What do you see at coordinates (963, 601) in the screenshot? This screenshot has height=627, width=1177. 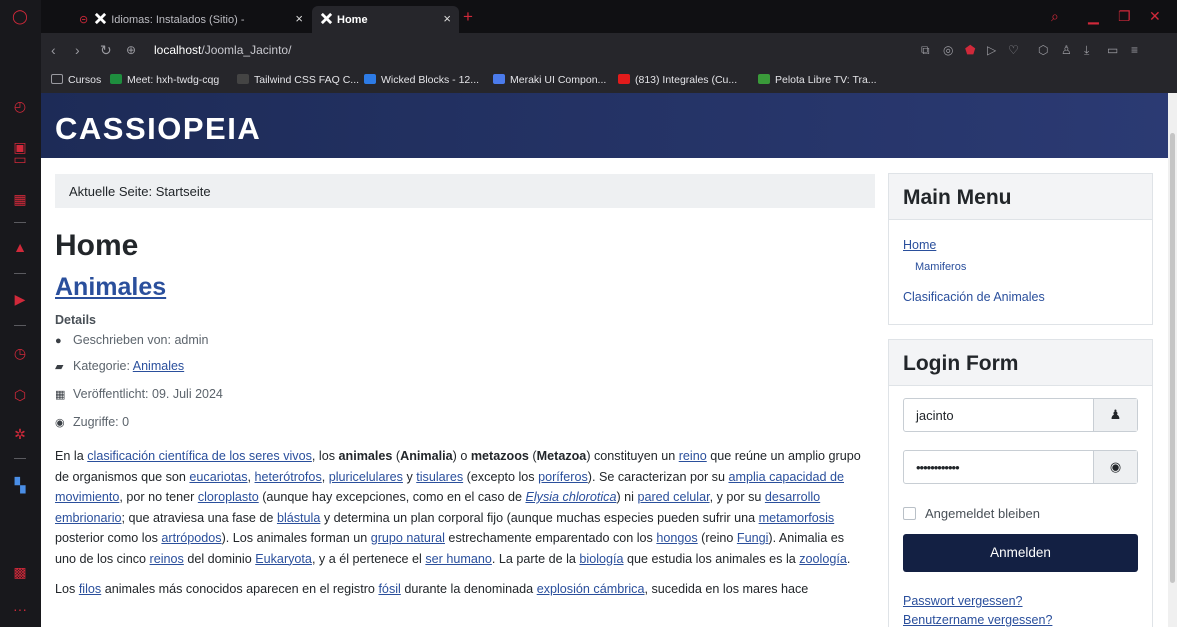 I see `forgot-password-link: Passwort vergessen?` at bounding box center [963, 601].